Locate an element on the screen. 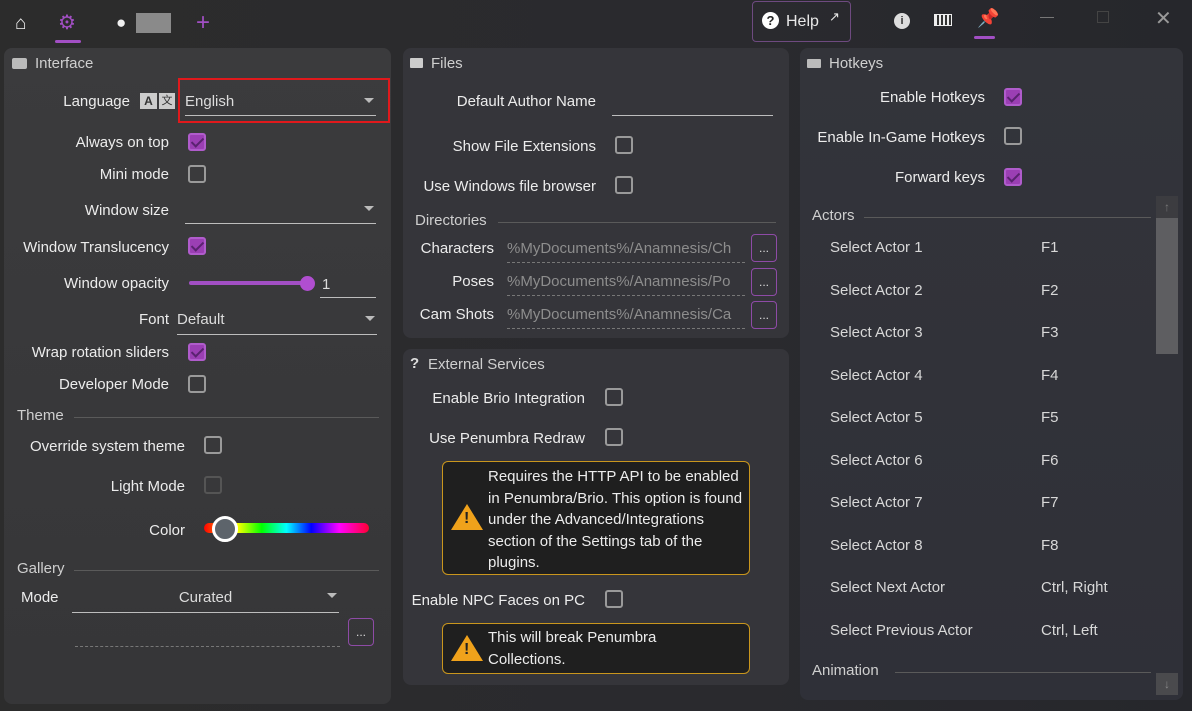  gallery-header: Gallery is located at coordinates (41, 568).